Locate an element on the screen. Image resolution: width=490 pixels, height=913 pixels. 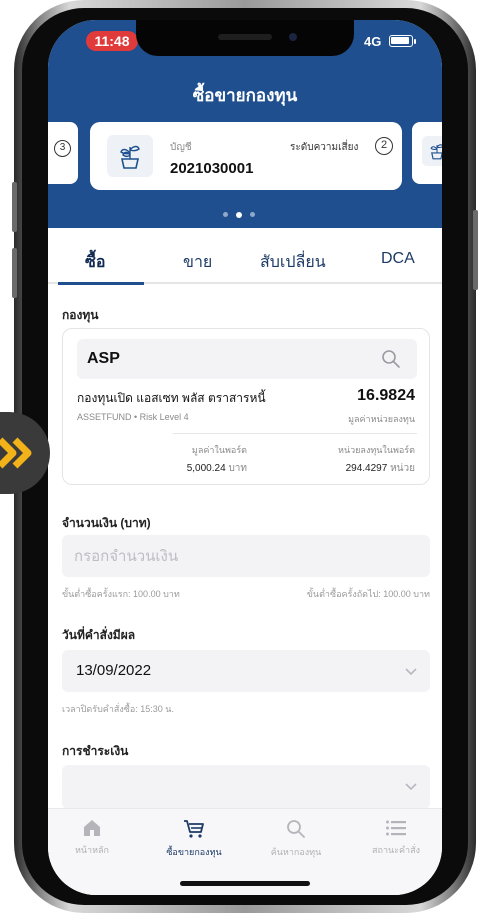
account-card-next is located at coordinates (427, 153).